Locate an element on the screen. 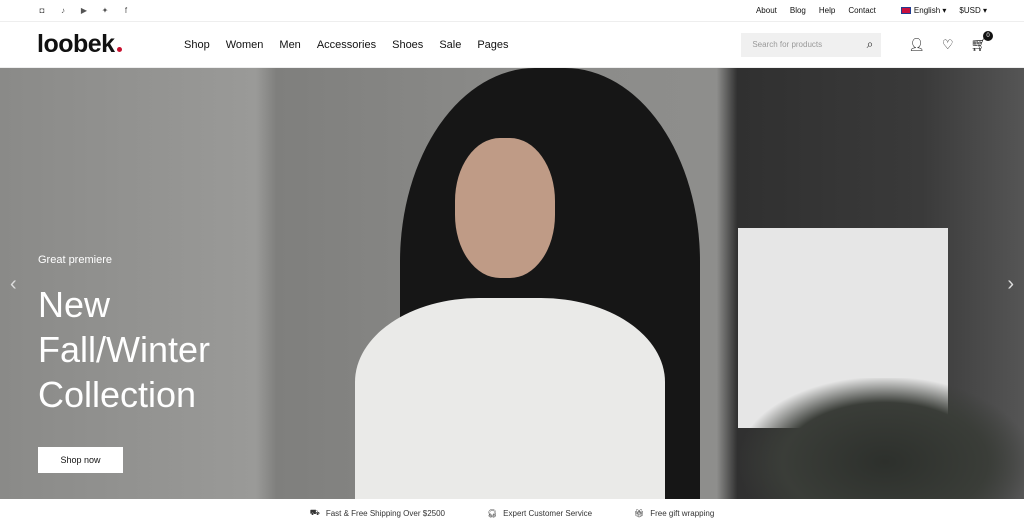 This screenshot has height=527, width=1024. search-icon: ⌕ is located at coordinates (870, 44).